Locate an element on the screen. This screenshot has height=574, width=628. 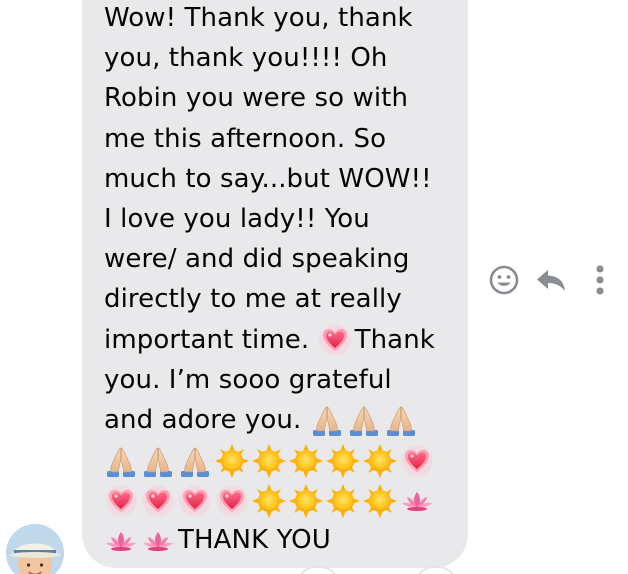
more-options-button is located at coordinates (600, 280).